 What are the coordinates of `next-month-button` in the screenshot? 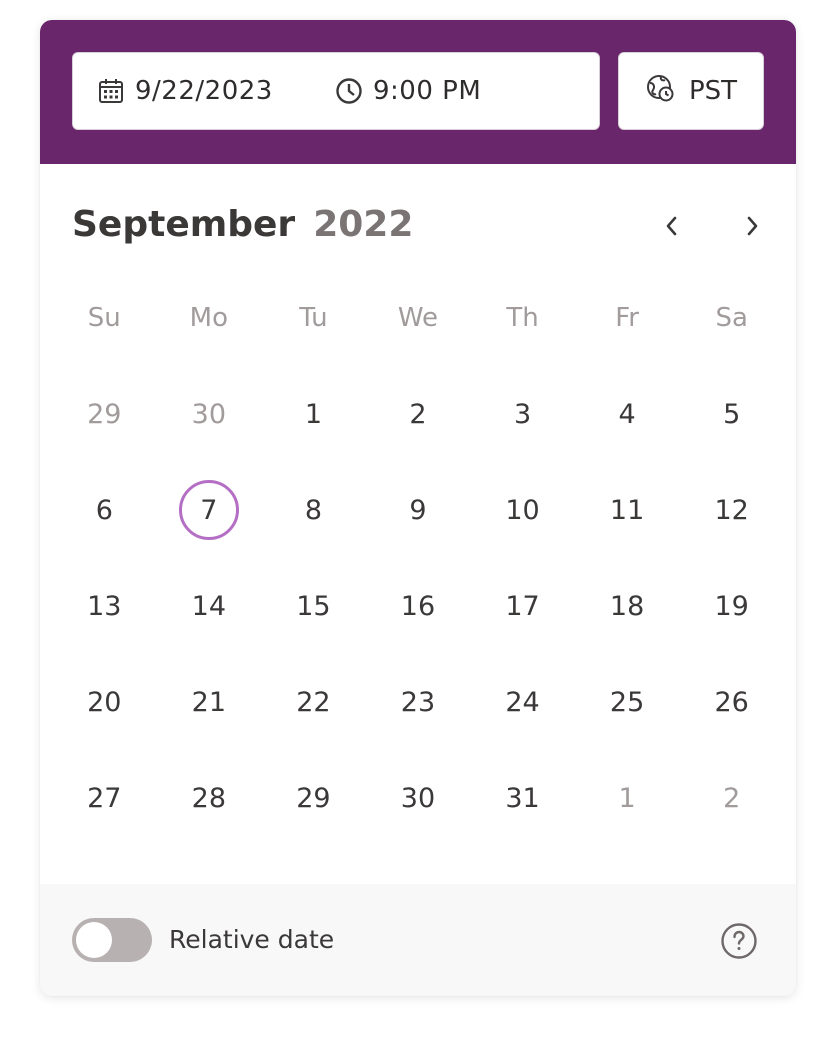 It's located at (752, 228).